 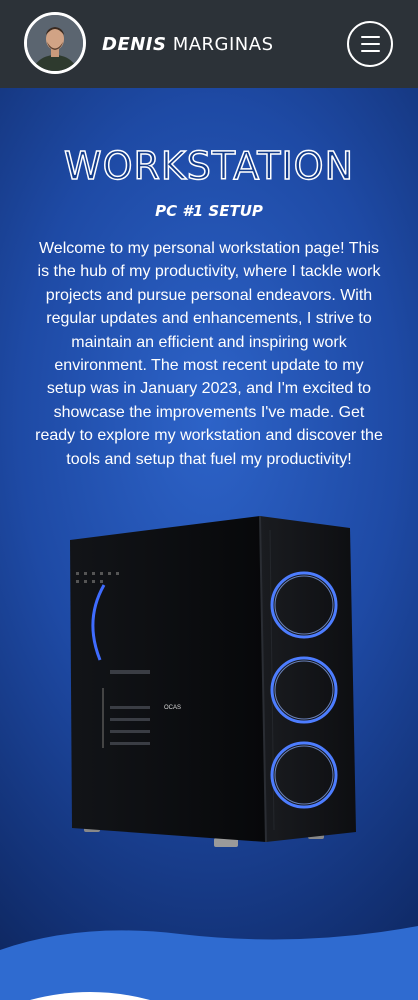 I want to click on avatar, so click(x=55, y=43).